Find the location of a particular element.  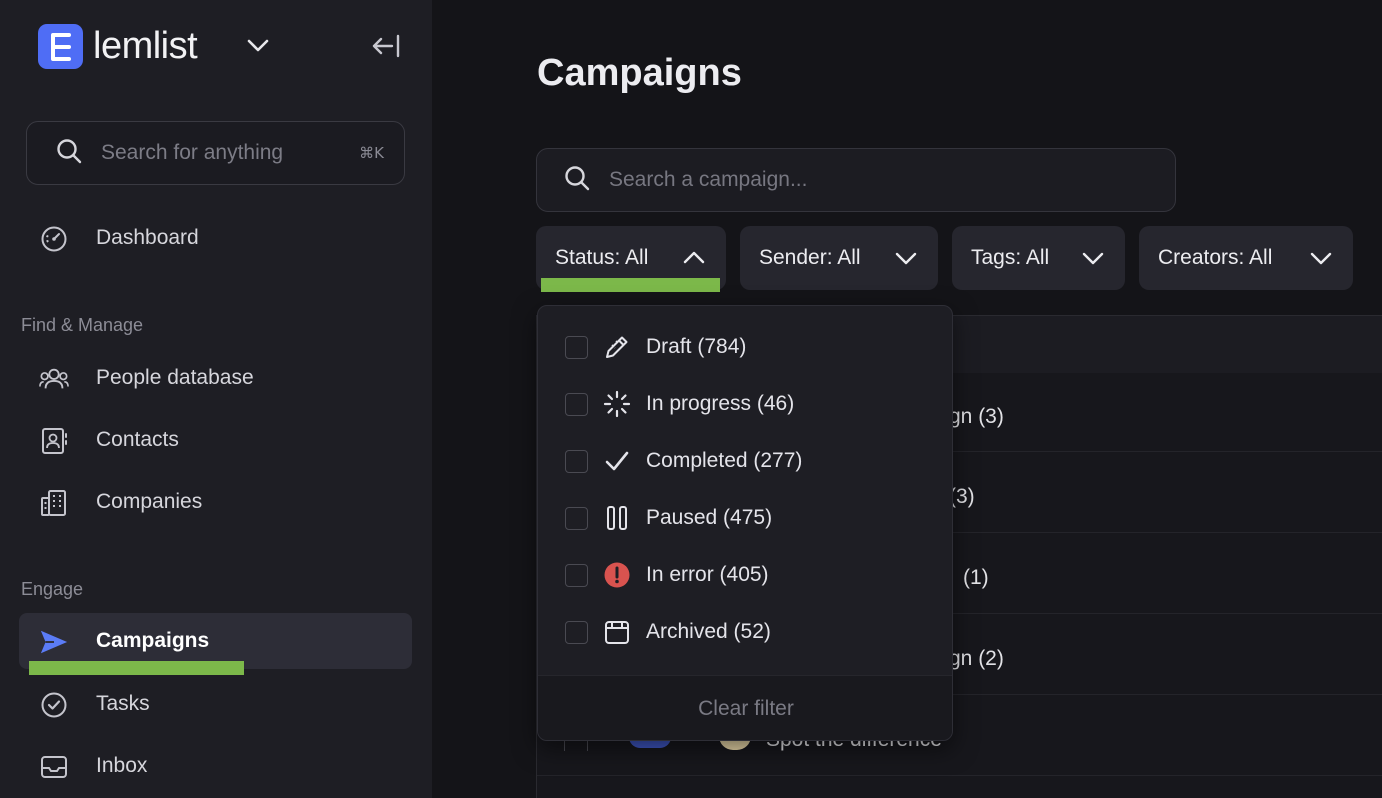

sidebar-item-dashboard: Dashboard is located at coordinates (215, 238).